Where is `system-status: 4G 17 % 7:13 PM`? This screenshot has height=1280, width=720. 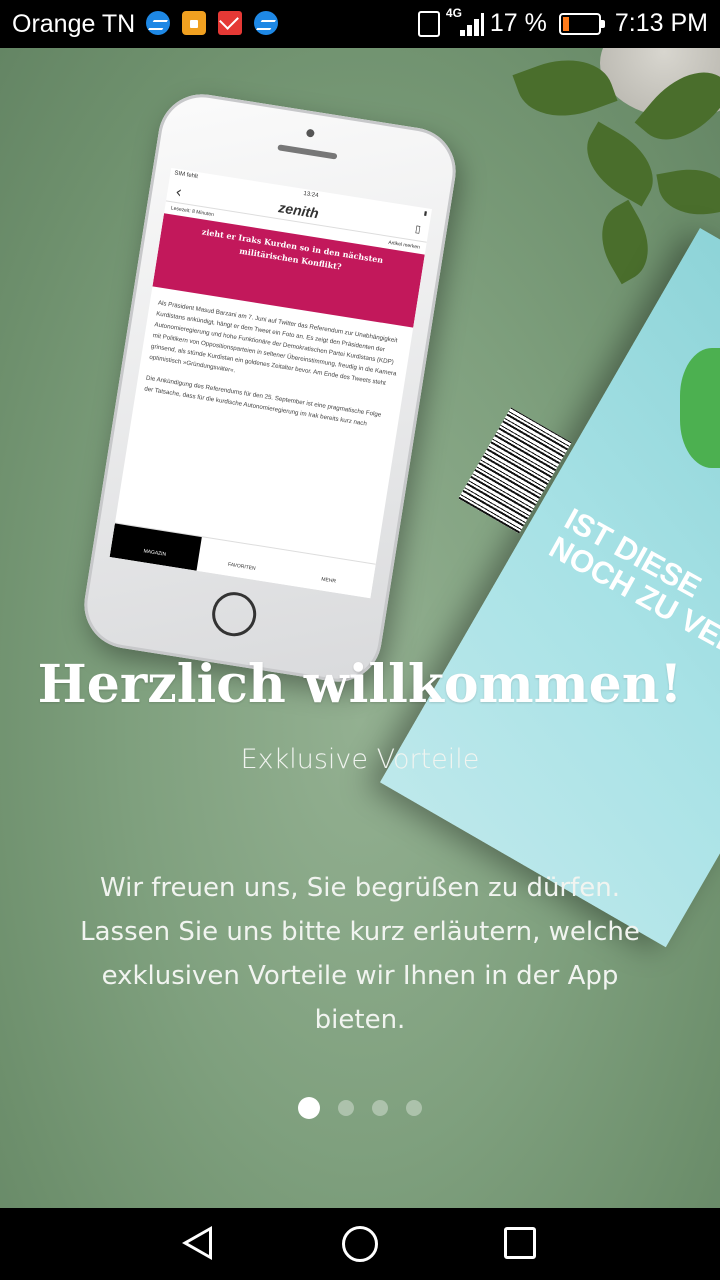
system-status: 4G 17 % 7:13 PM is located at coordinates (562, 22).